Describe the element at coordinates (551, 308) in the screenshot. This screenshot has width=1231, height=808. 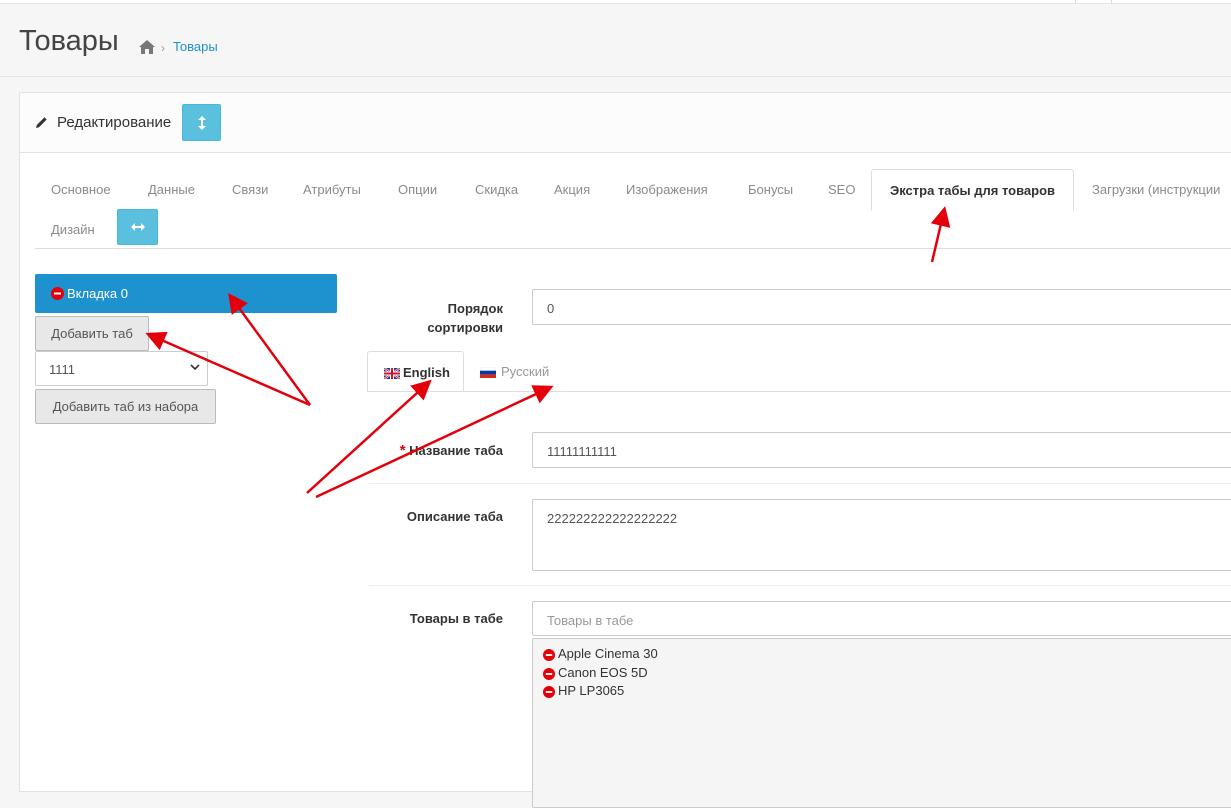
I see `sort-order-value: 0` at that location.